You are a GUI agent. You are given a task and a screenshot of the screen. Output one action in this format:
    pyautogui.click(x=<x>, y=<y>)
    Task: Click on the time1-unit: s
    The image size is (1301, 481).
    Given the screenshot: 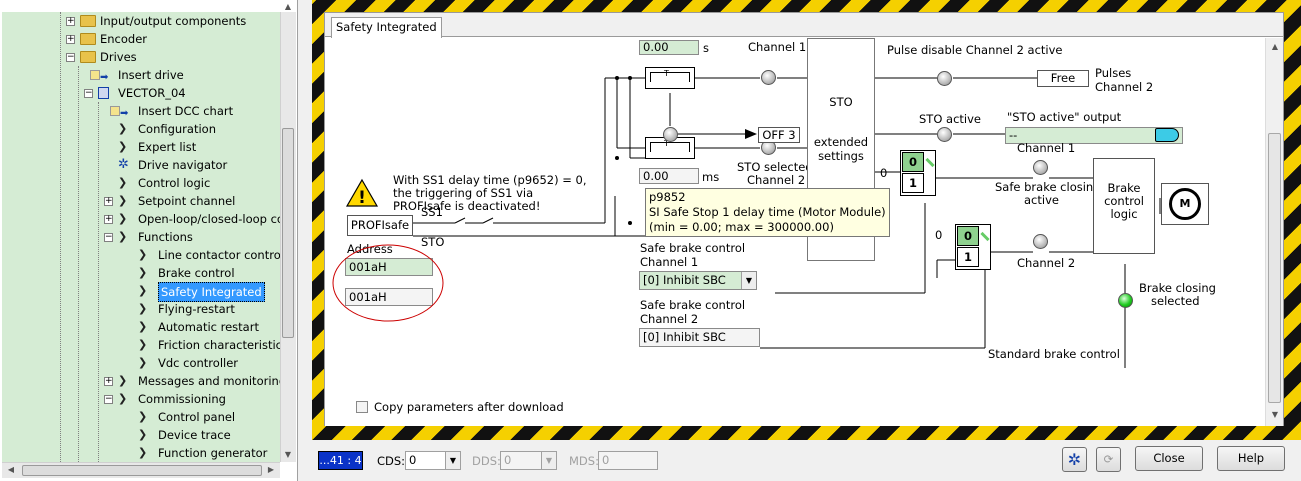 What is the action you would take?
    pyautogui.click(x=706, y=48)
    